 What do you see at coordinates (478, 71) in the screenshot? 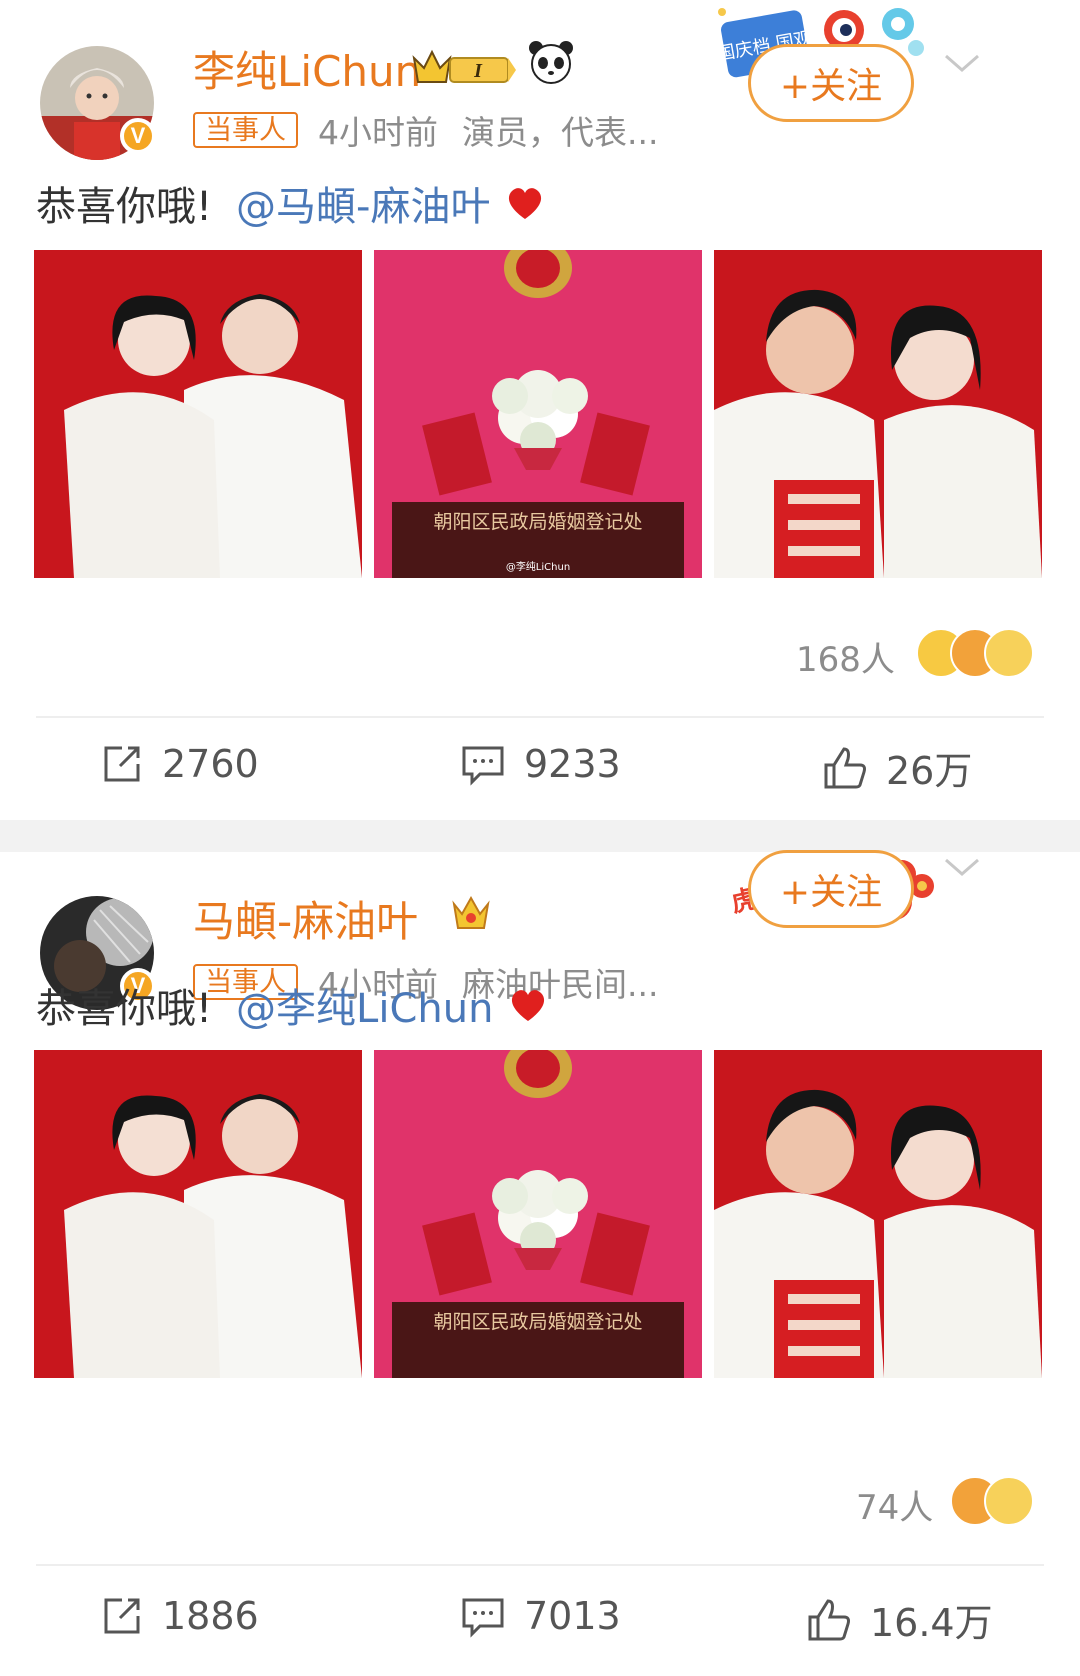
I see `svg-text: I` at bounding box center [478, 71].